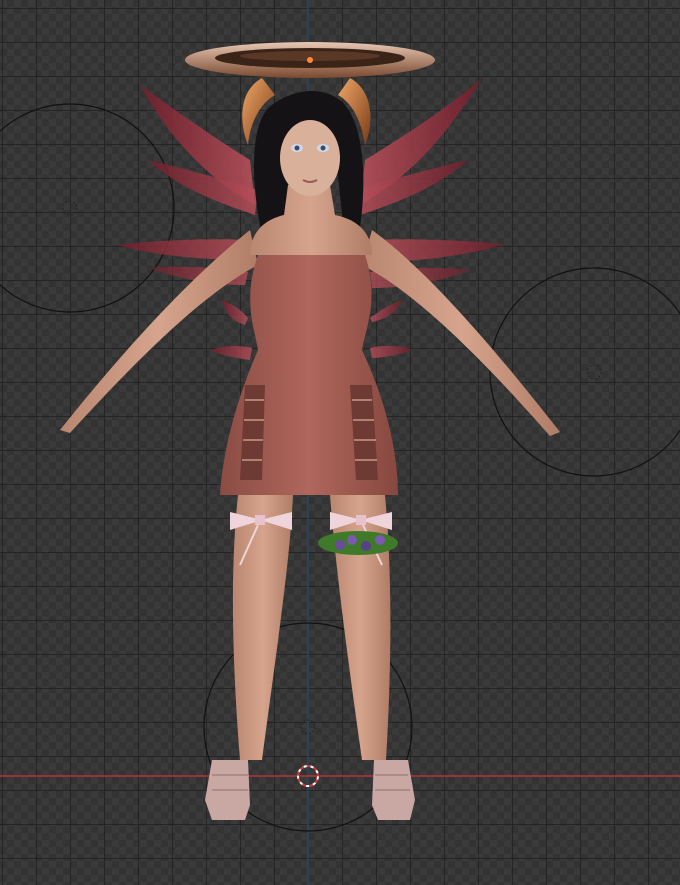  I want to click on empty-object-right, so click(584, 372).